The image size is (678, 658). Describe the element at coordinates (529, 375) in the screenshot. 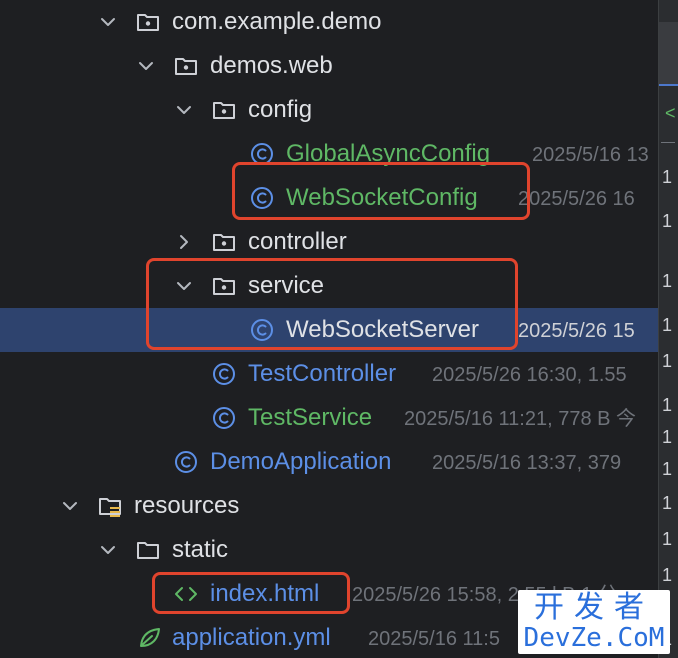

I see `file-meta: 2025/5/26 16:30, 1.55` at that location.